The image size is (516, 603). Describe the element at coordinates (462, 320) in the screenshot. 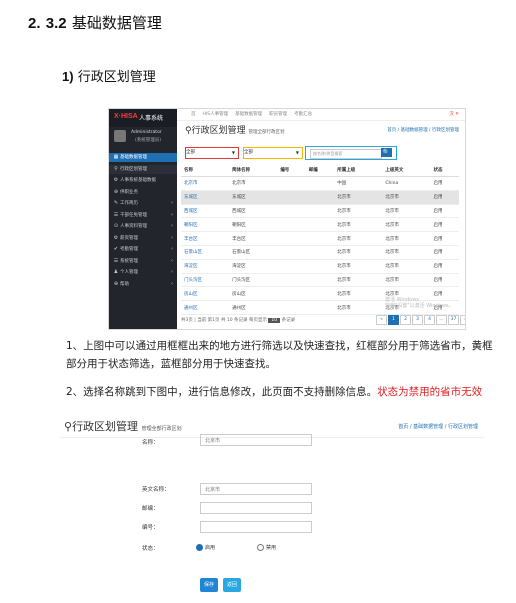

I see `page-button: »` at that location.